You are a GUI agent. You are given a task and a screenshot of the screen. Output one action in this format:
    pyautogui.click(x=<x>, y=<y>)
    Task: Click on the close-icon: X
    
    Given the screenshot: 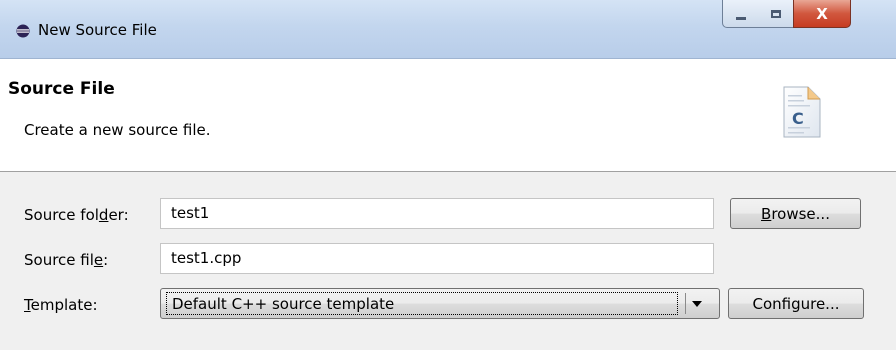 What is the action you would take?
    pyautogui.click(x=822, y=13)
    